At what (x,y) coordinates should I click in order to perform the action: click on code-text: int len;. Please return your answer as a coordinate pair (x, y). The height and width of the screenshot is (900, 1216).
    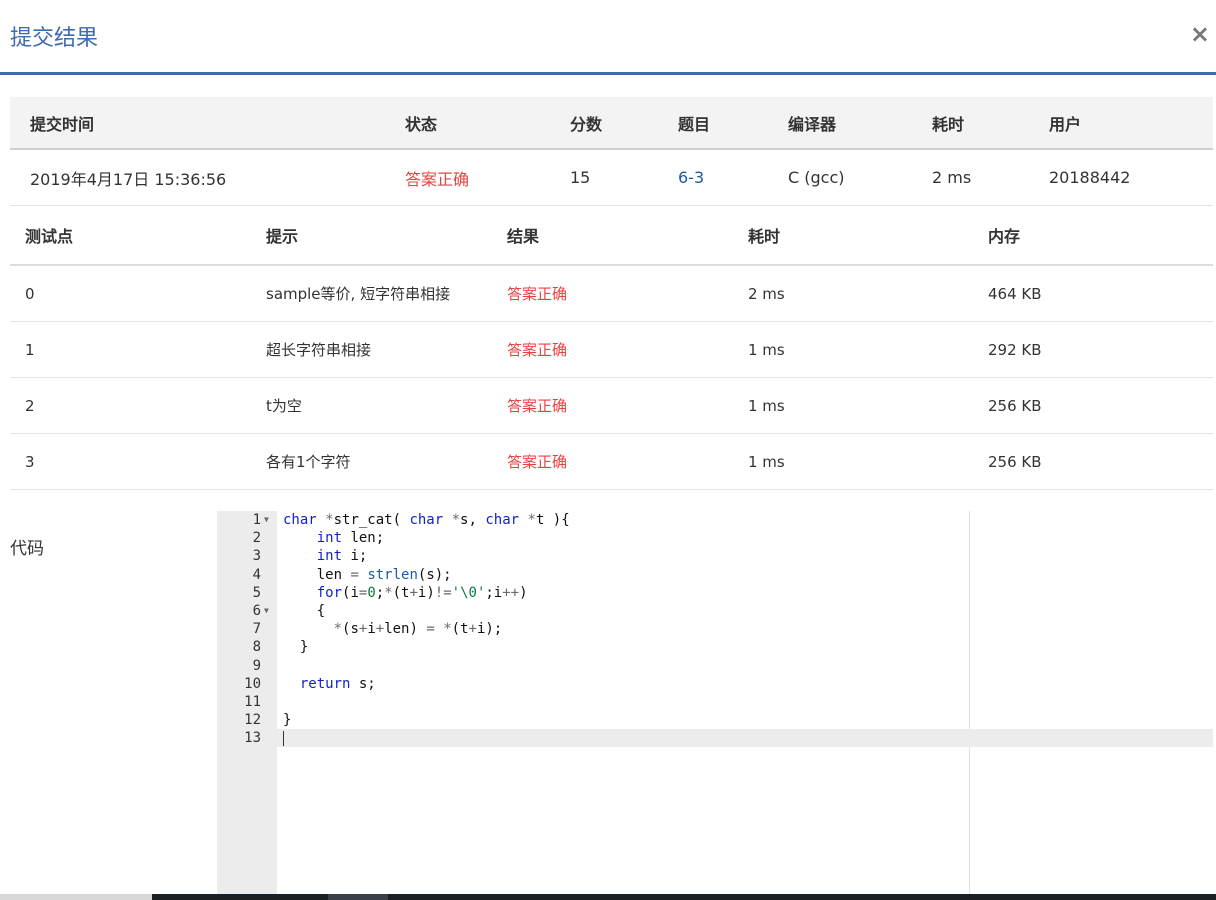
    Looking at the image, I should click on (350, 538).